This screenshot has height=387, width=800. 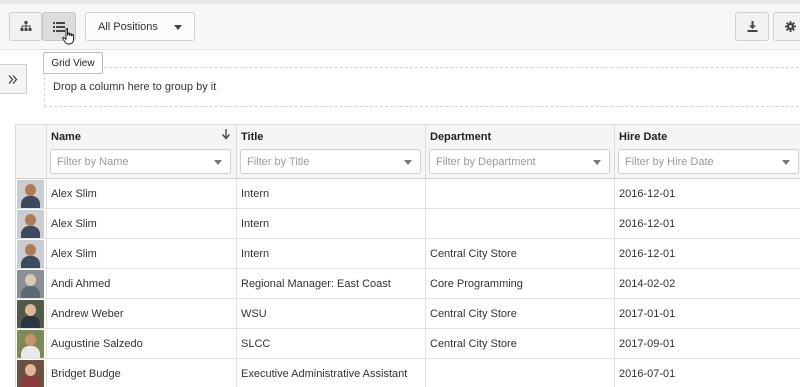 I want to click on expand-panel-button, so click(x=13, y=79).